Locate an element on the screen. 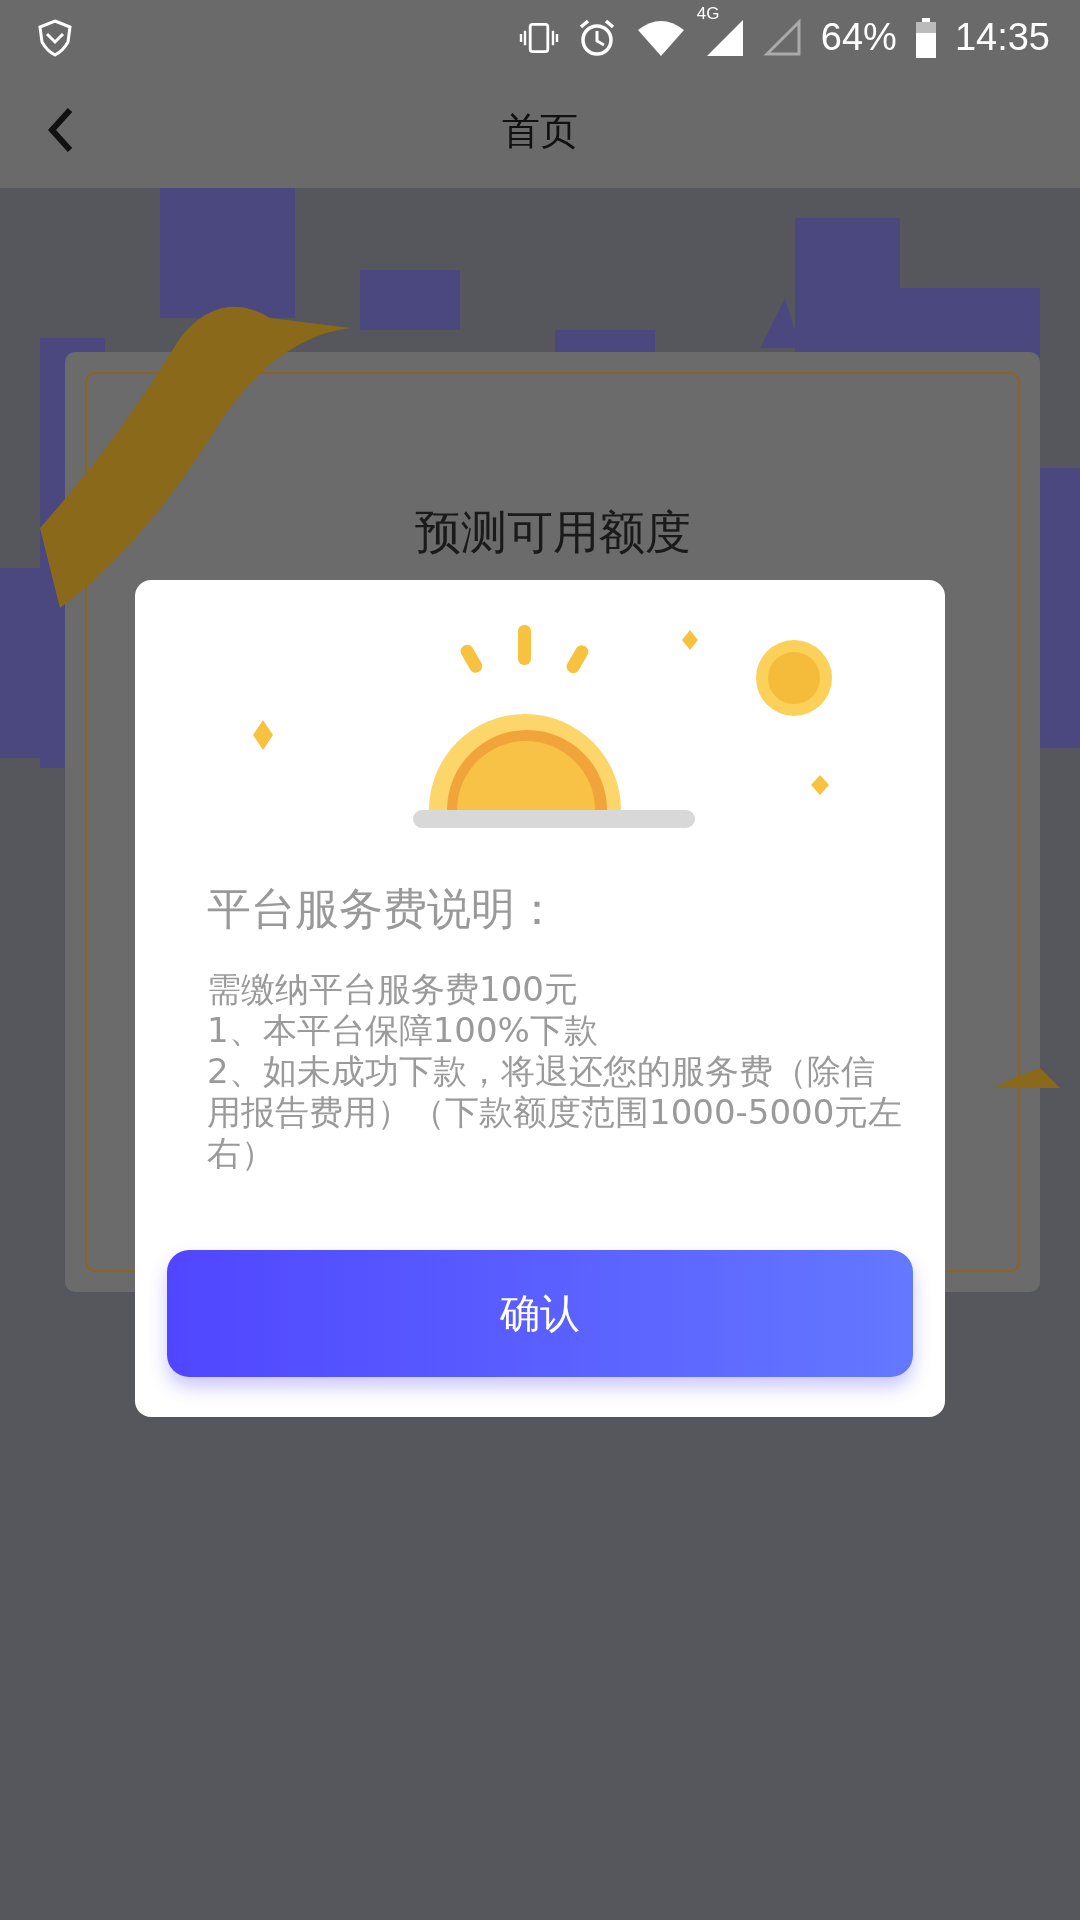 Image resolution: width=1080 pixels, height=1920 pixels. clock: 14:35 is located at coordinates (1002, 37).